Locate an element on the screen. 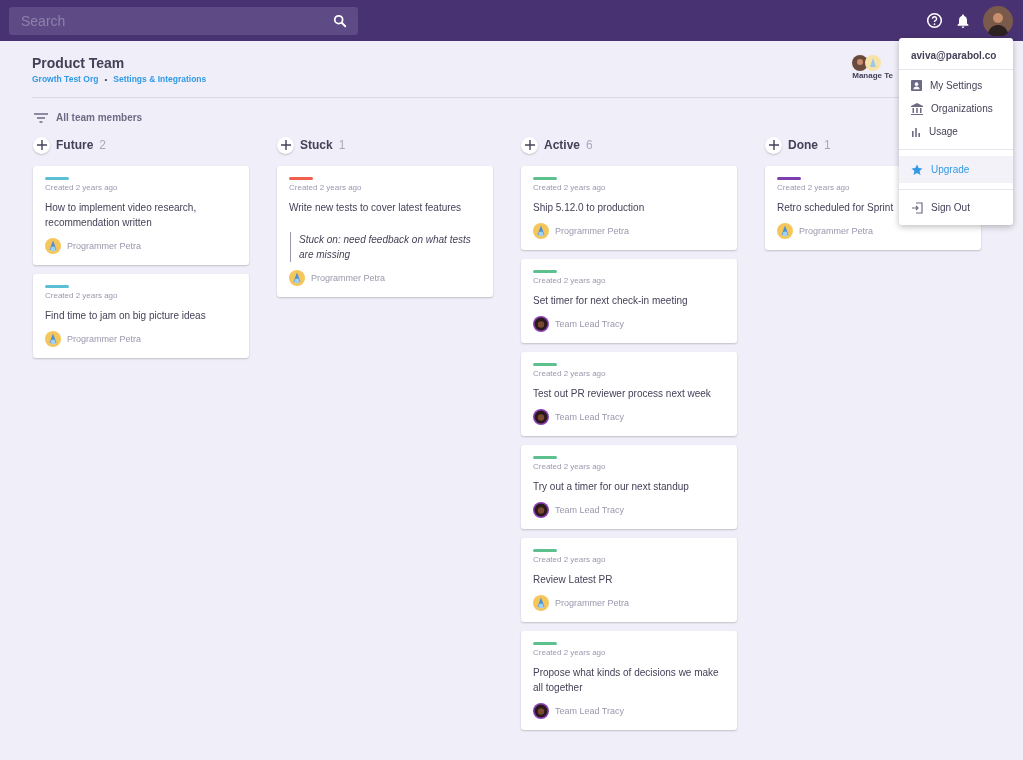 This screenshot has width=1023, height=760. menu-item: Organizations is located at coordinates (956, 108).